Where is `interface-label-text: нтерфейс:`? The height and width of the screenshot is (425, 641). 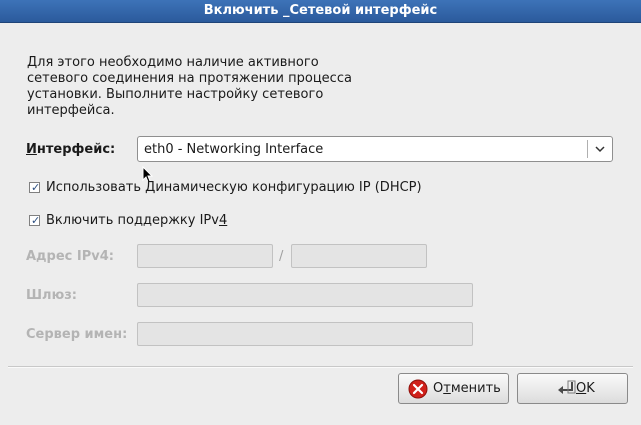 interface-label-text: нтерфейс: is located at coordinates (76, 149).